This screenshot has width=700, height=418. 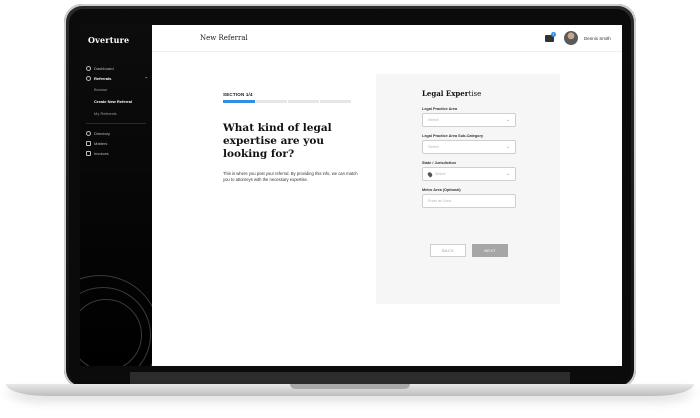 I want to click on next-button: NEXT, so click(x=490, y=250).